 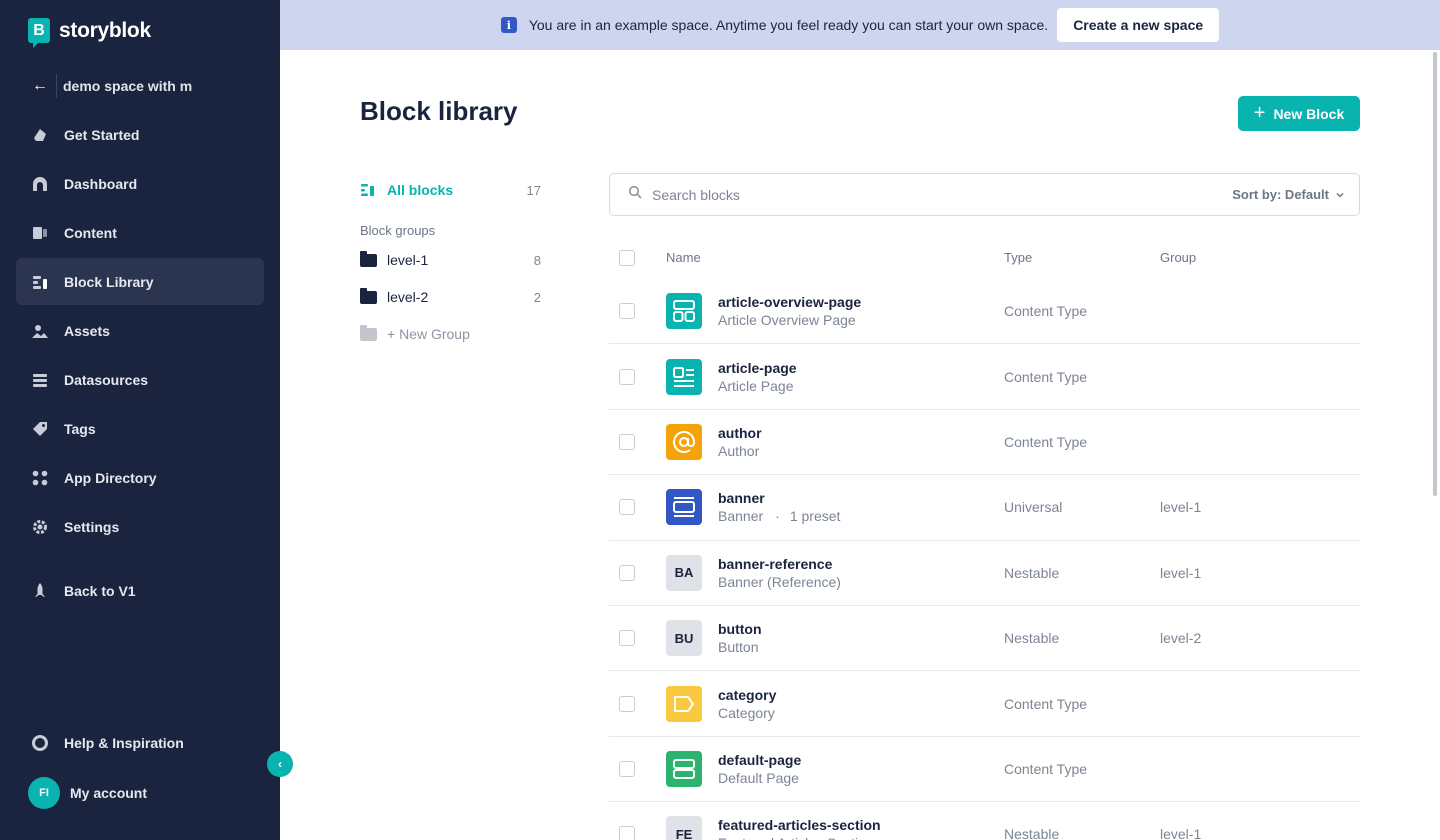 I want to click on space-switcher: ← demo space with m, so click(x=146, y=86).